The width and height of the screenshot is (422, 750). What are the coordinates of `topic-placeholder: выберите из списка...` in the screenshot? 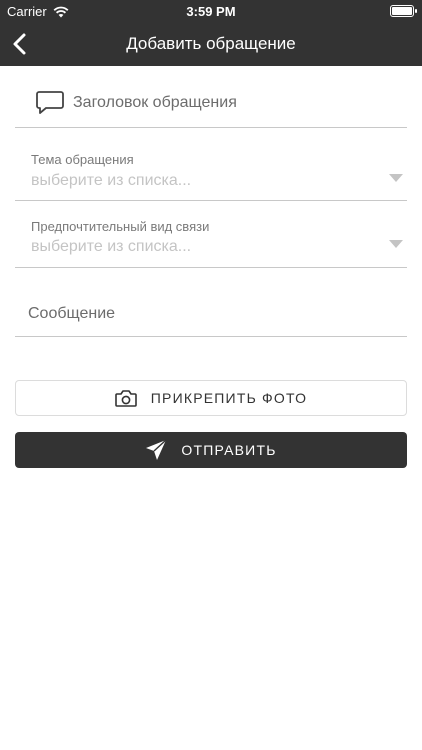 It's located at (111, 180).